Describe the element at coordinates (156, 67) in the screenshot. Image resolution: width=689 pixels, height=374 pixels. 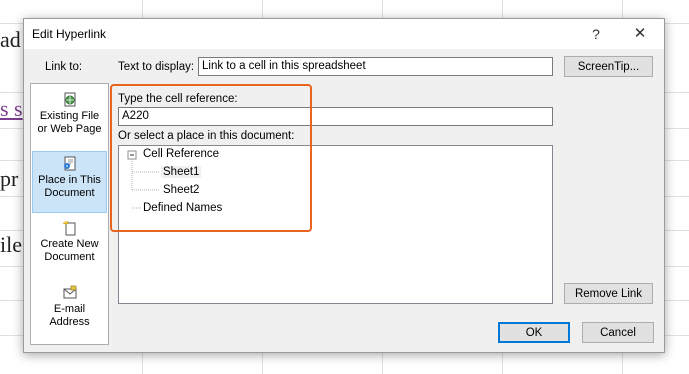
I see `text-to-display-label: Text to display:` at that location.